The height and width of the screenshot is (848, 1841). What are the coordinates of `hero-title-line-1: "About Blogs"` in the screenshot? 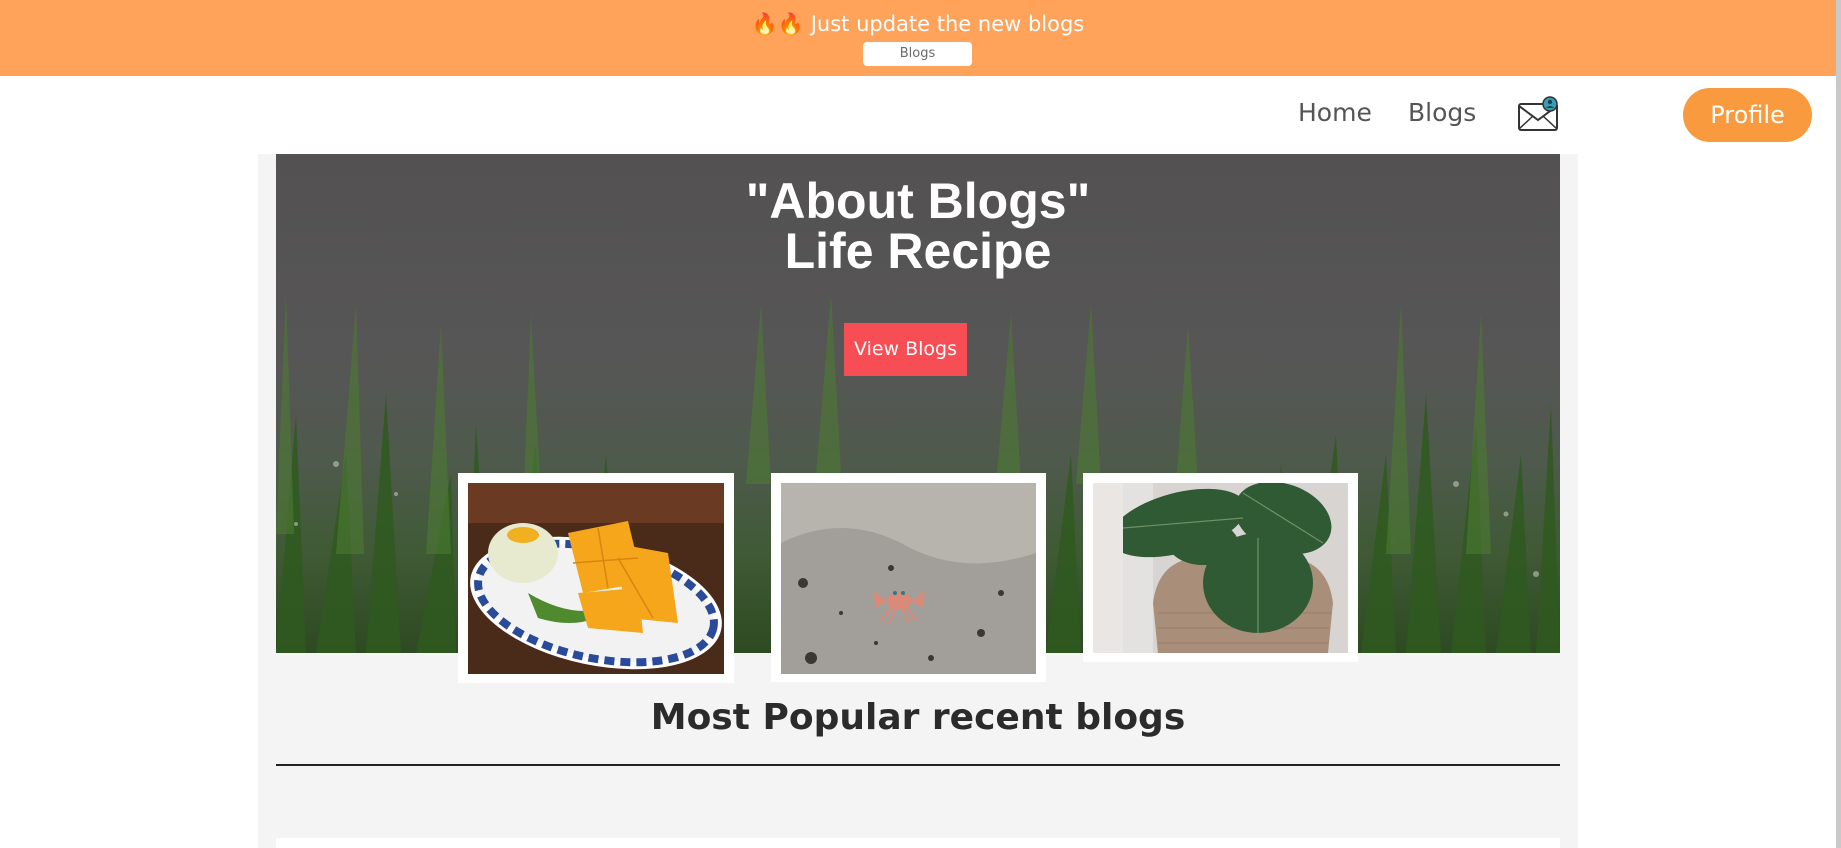 It's located at (918, 201).